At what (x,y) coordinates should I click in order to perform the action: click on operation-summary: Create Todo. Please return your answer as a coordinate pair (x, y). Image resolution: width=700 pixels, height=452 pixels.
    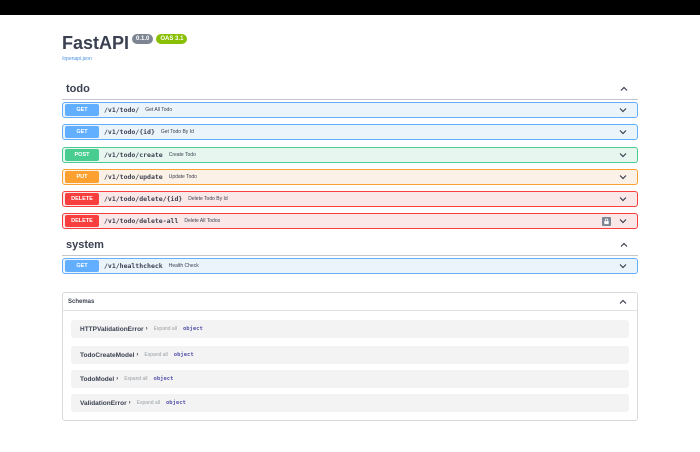
    Looking at the image, I should click on (182, 155).